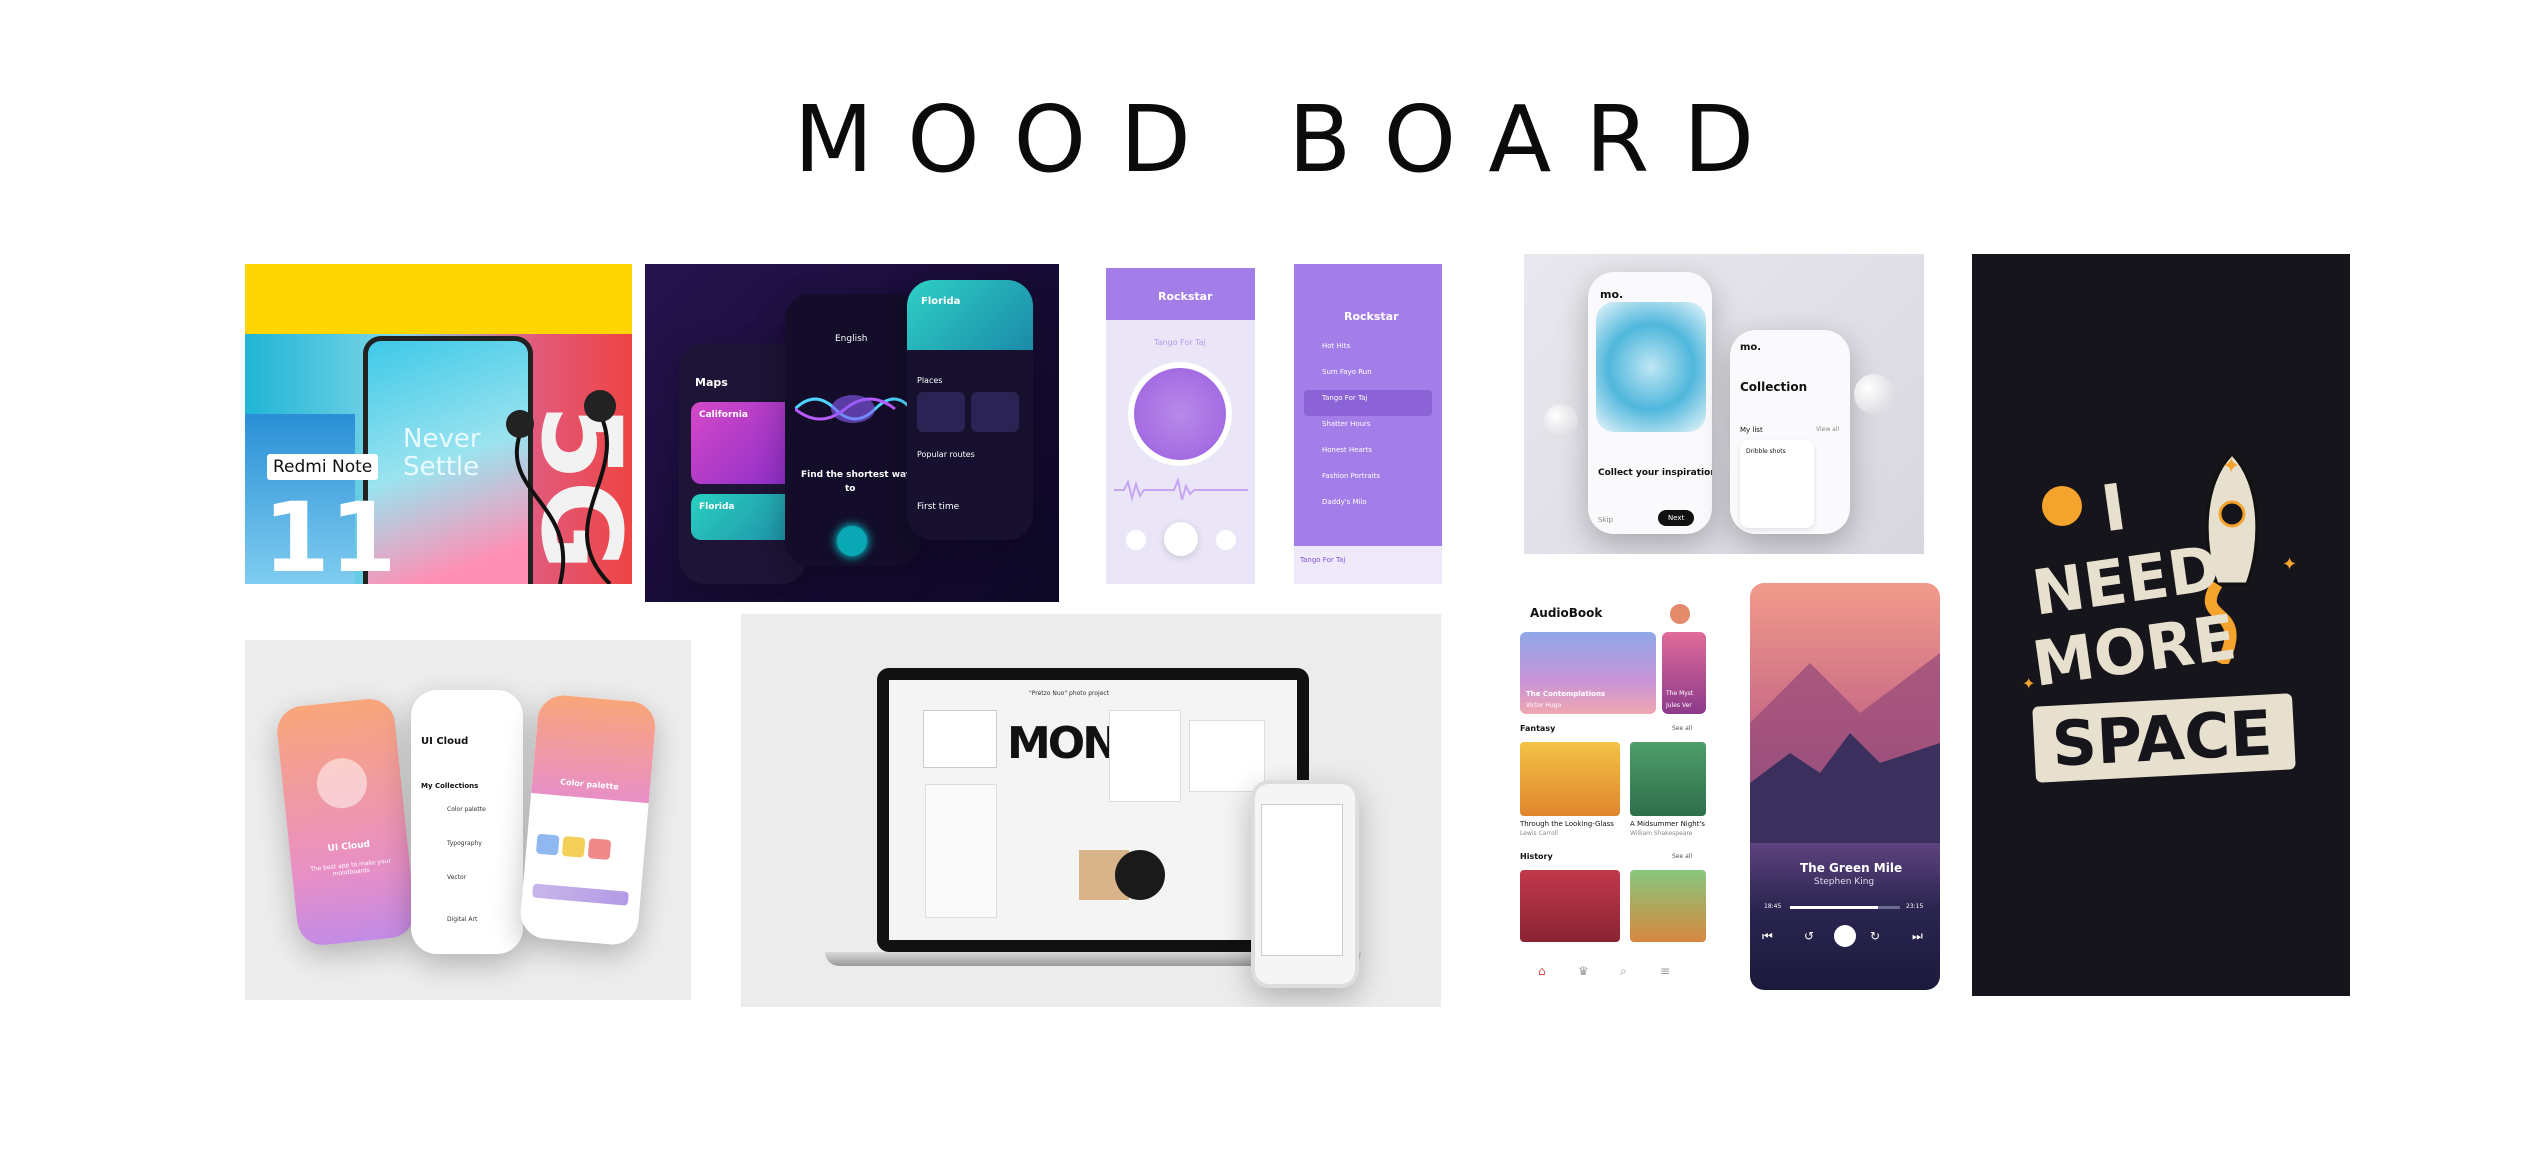  What do you see at coordinates (1679, 705) in the screenshot?
I see `featured-author-2: Jules Ver` at bounding box center [1679, 705].